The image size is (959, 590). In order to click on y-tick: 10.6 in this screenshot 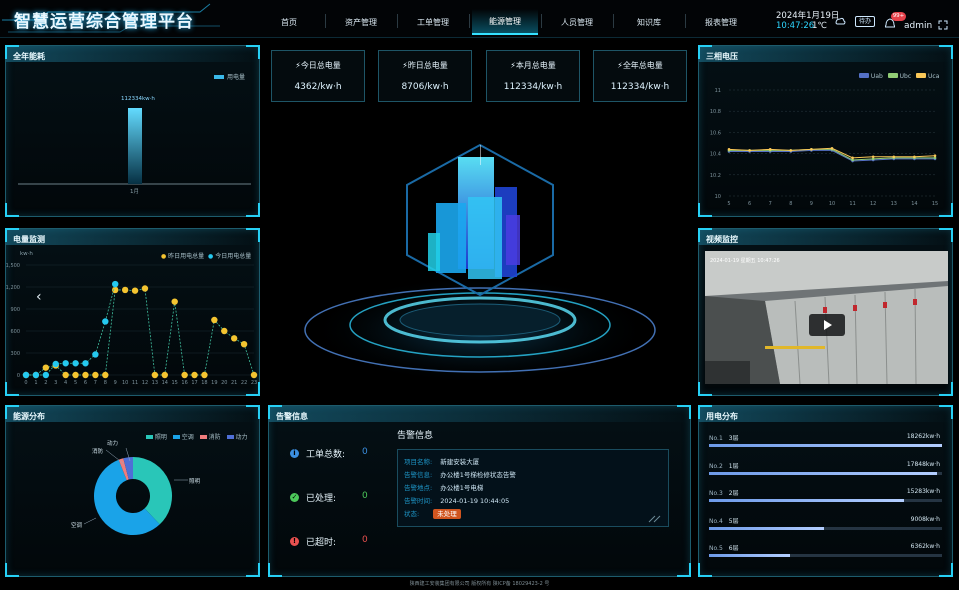, I will do `click(715, 133)`.